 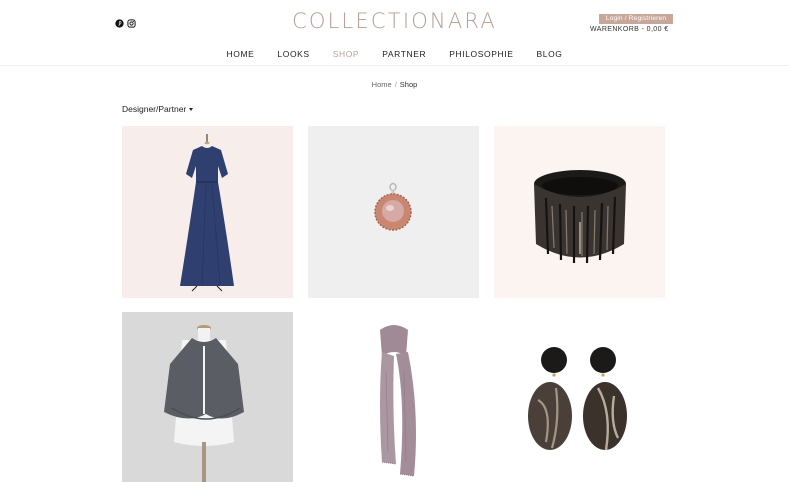 What do you see at coordinates (241, 54) in the screenshot?
I see `nav-item-home: HOME` at bounding box center [241, 54].